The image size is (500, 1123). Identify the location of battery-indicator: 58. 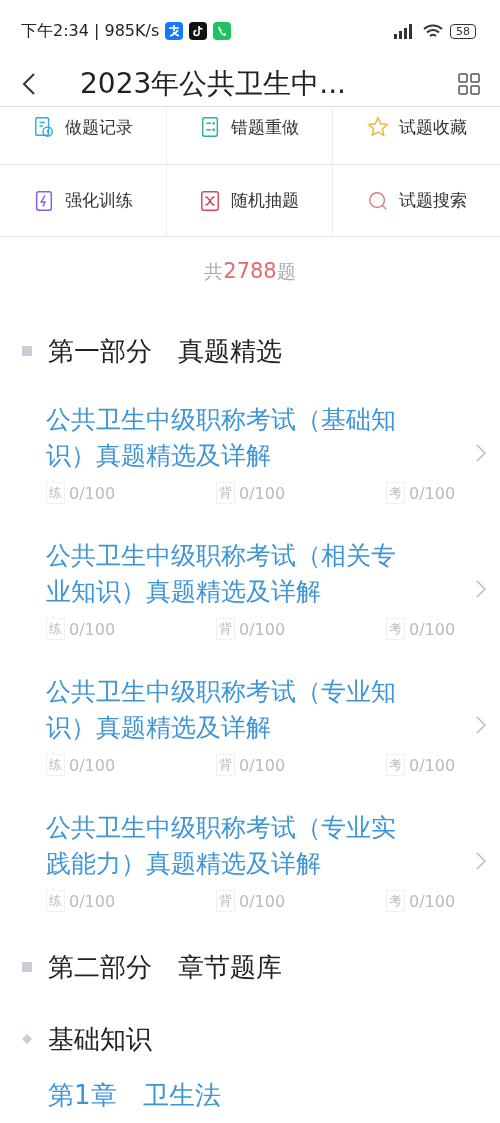
(463, 31).